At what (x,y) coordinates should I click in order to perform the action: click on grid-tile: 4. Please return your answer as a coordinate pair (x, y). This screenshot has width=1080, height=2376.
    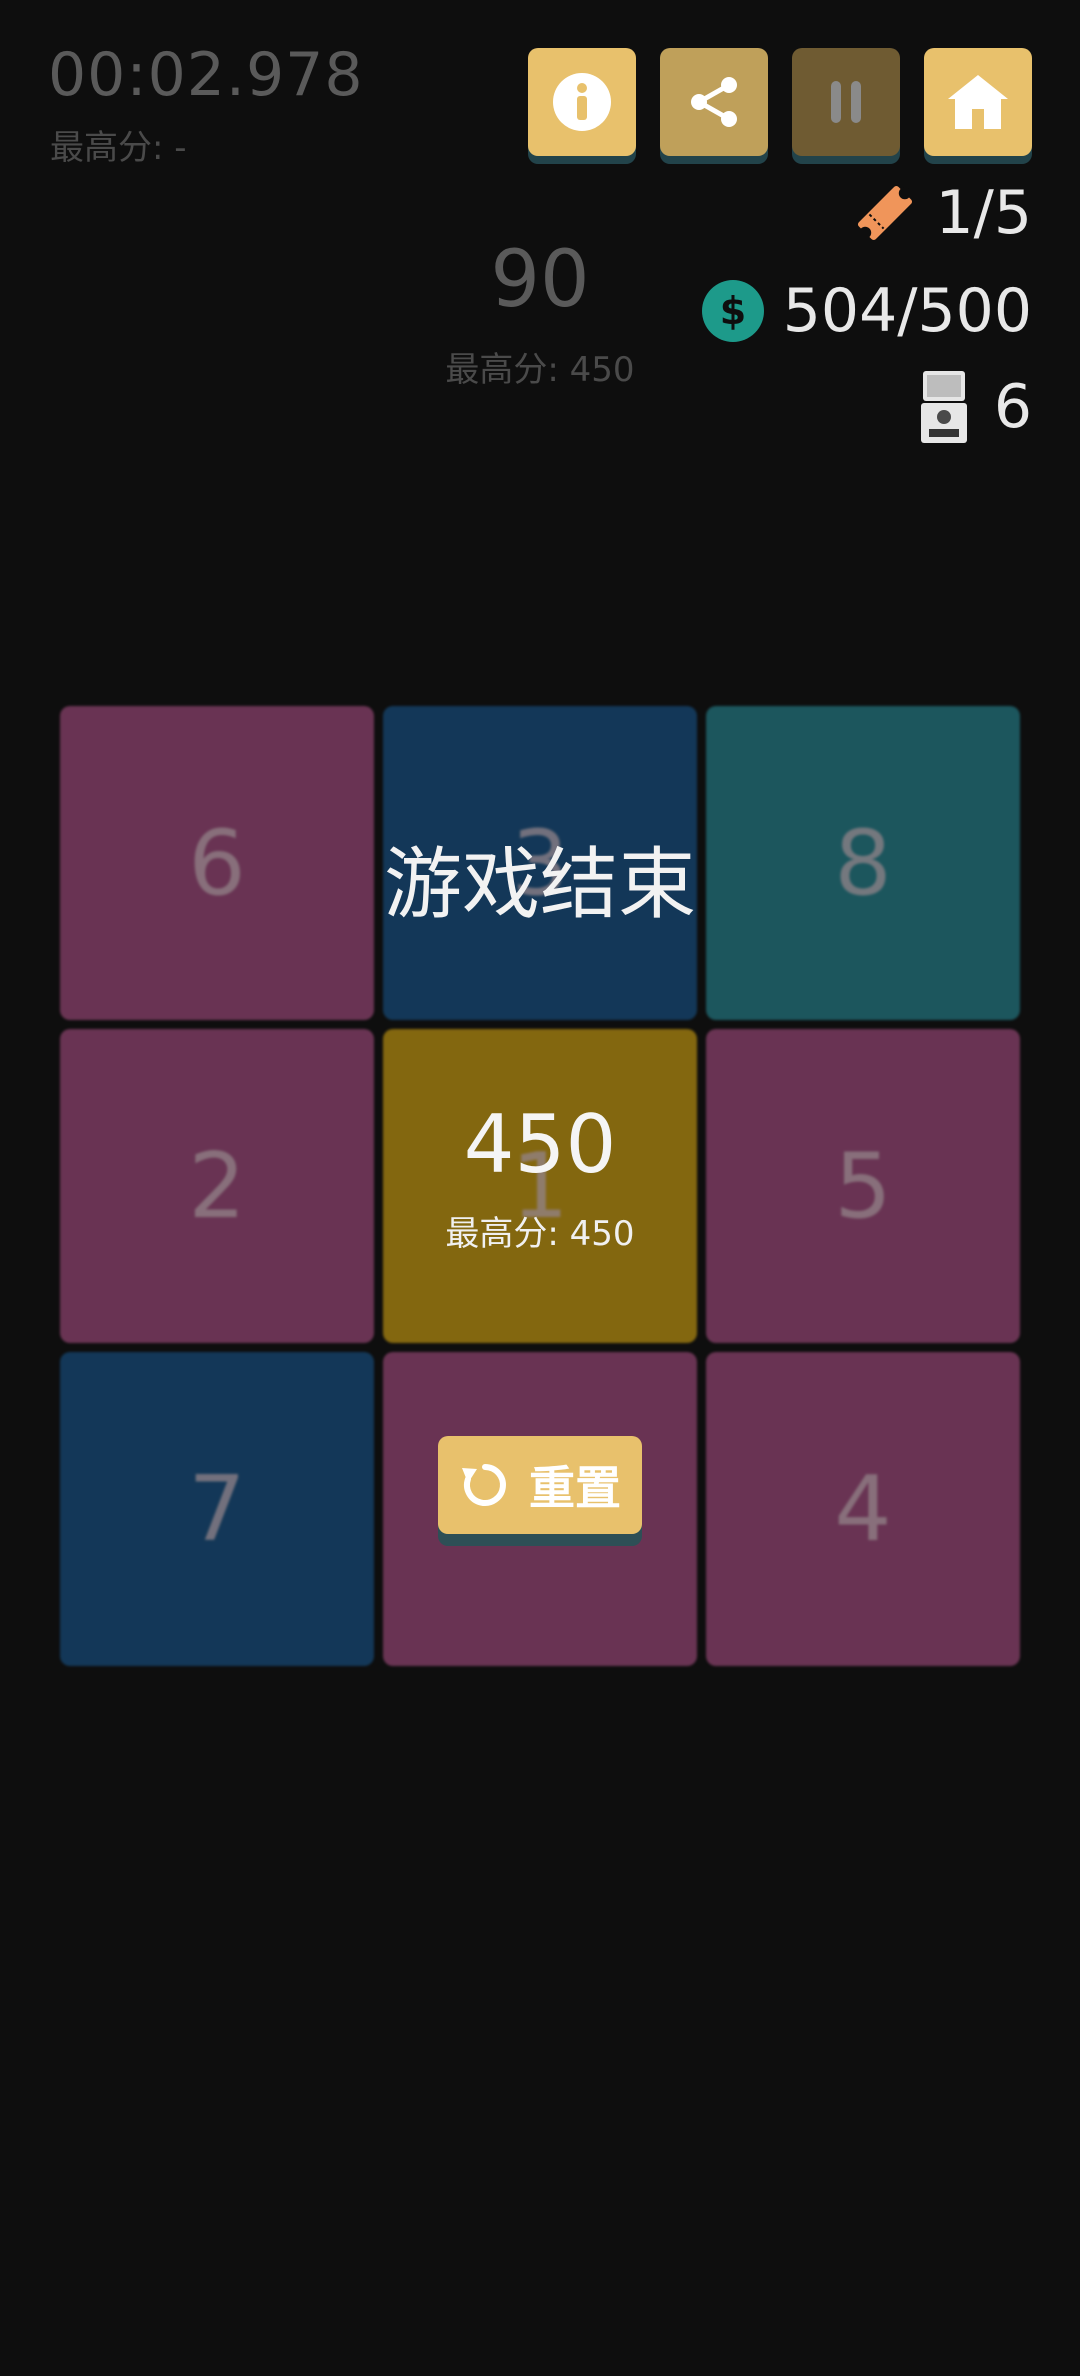
    Looking at the image, I should click on (863, 1509).